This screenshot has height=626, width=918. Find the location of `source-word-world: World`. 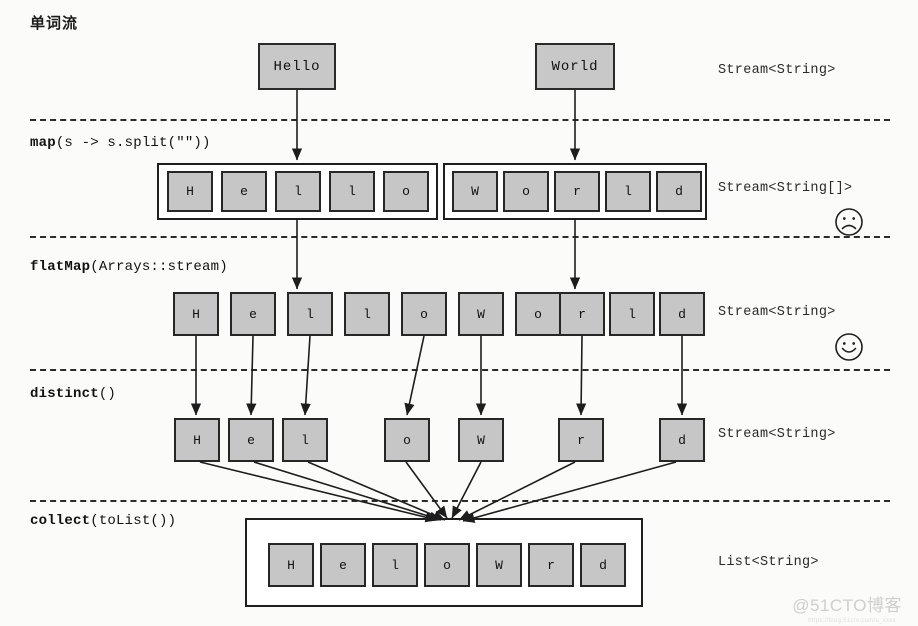

source-word-world: World is located at coordinates (575, 66).